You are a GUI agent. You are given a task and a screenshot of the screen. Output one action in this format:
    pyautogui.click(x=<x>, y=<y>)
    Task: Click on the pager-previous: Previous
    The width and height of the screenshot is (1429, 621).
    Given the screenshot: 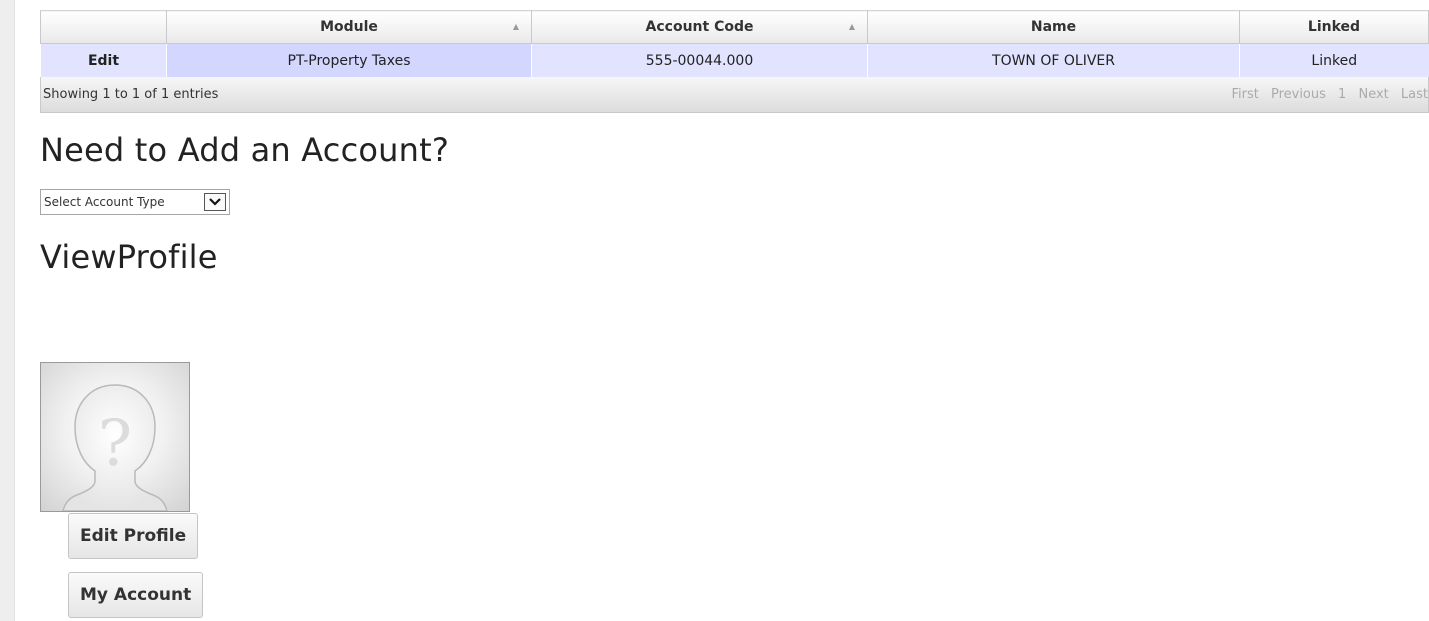 What is the action you would take?
    pyautogui.click(x=1298, y=94)
    